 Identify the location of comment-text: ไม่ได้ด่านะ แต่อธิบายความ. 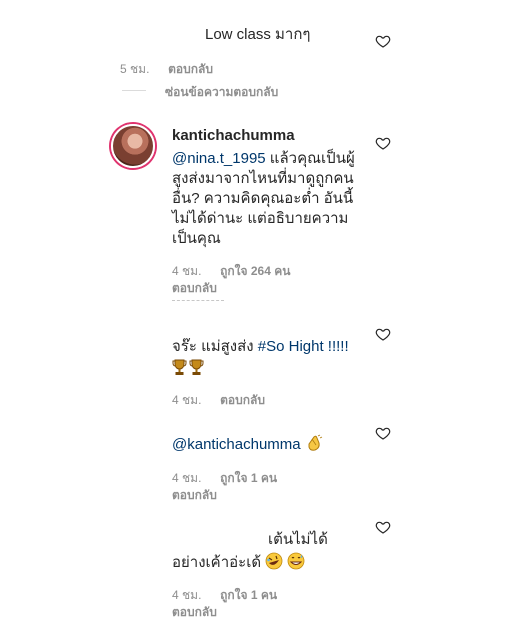
(260, 218).